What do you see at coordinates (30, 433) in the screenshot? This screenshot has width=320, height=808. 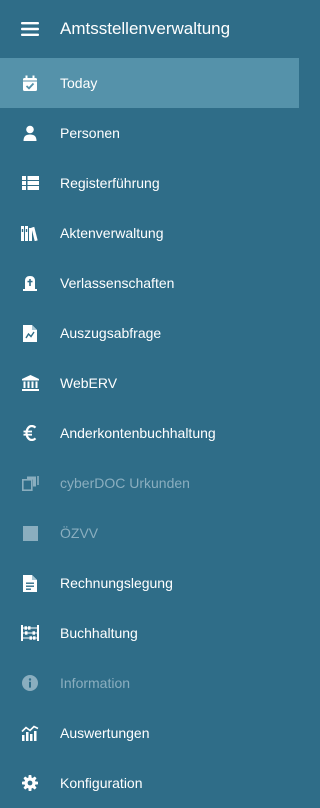 I see `euro-icon` at bounding box center [30, 433].